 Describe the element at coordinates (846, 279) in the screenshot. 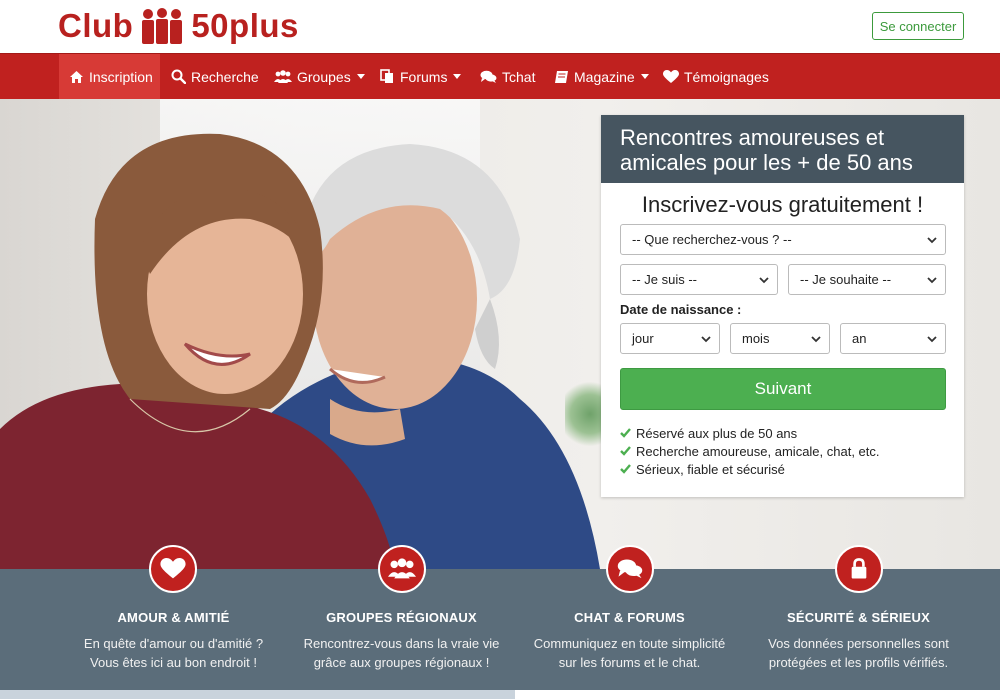

I see `i-want-select-value: -- Je souhaite --` at that location.